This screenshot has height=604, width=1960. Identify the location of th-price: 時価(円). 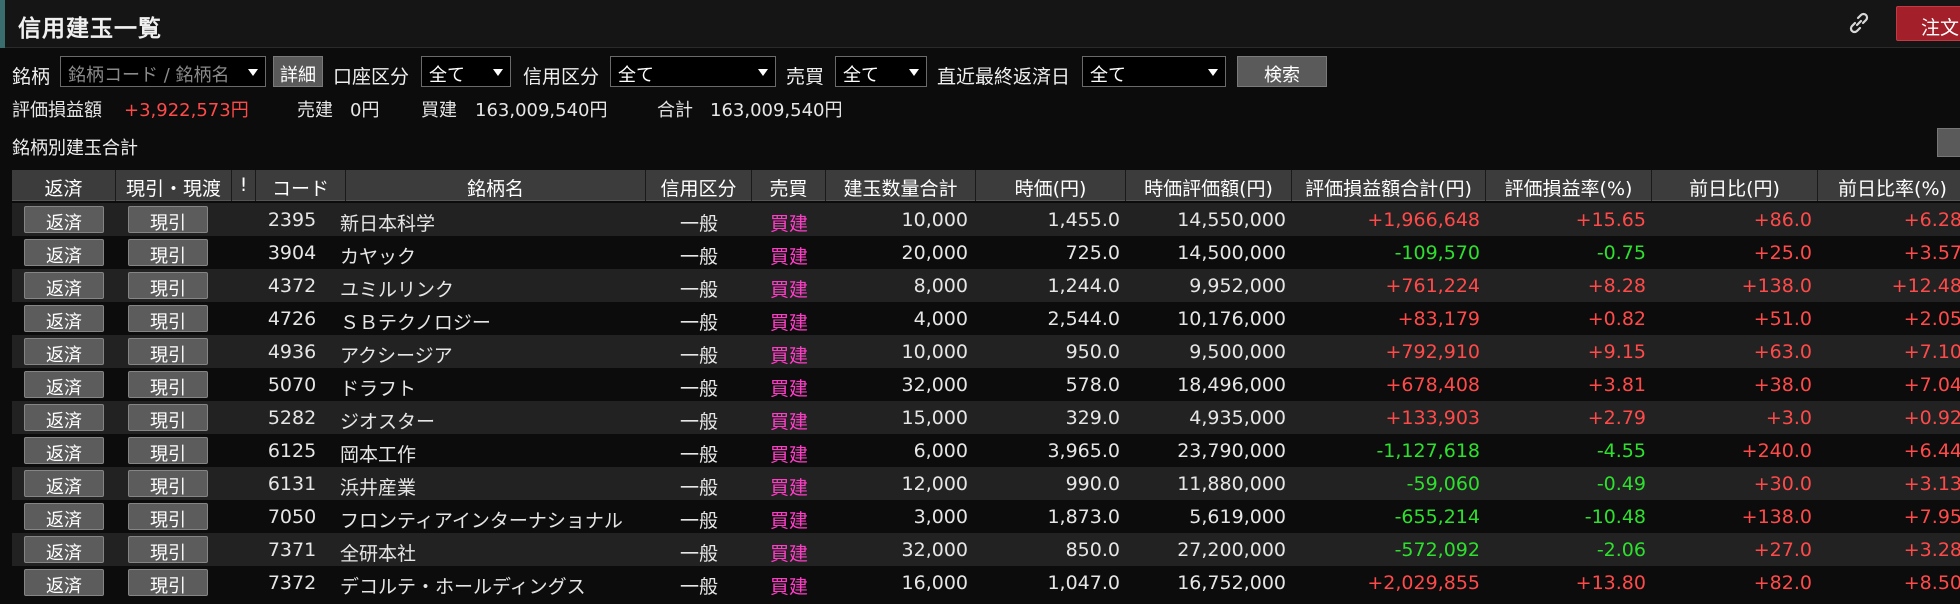
(1051, 185).